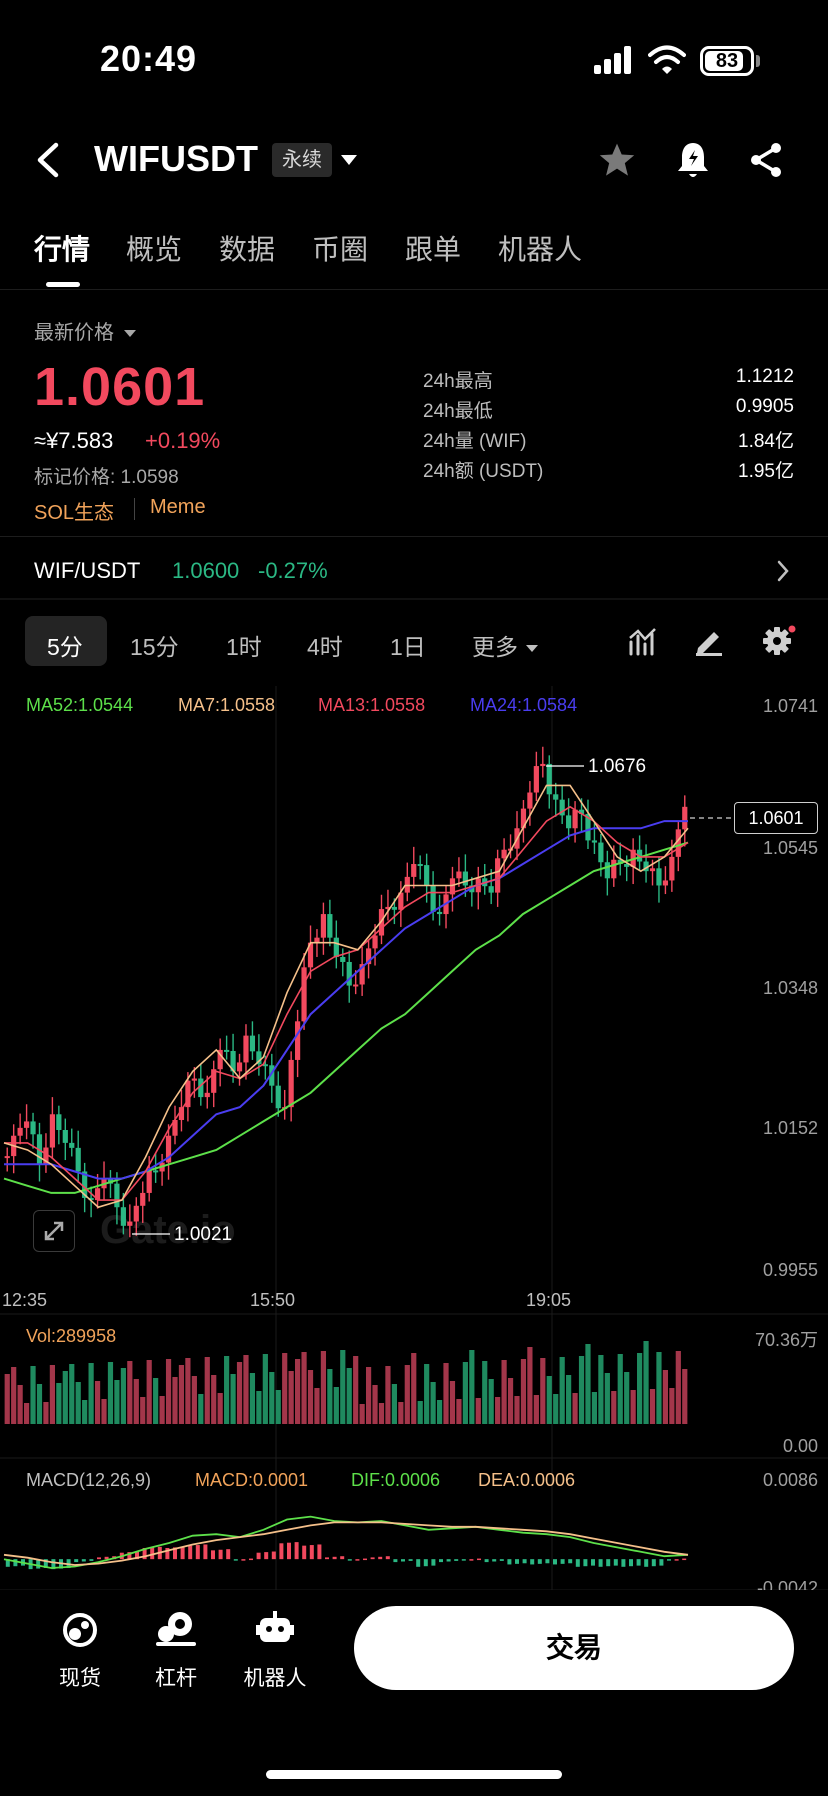  I want to click on tab-copy-trading: 跟单, so click(433, 248).